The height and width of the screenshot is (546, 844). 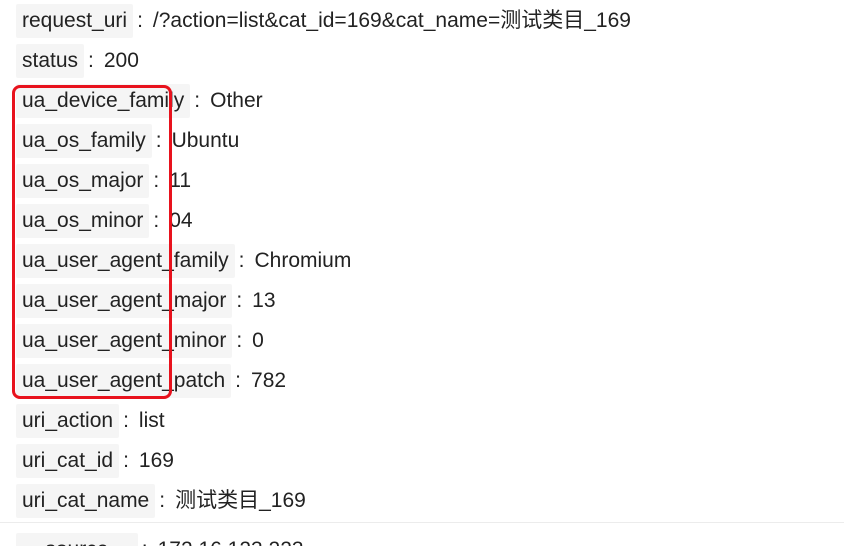 What do you see at coordinates (68, 421) in the screenshot?
I see `field-key: uri_action` at bounding box center [68, 421].